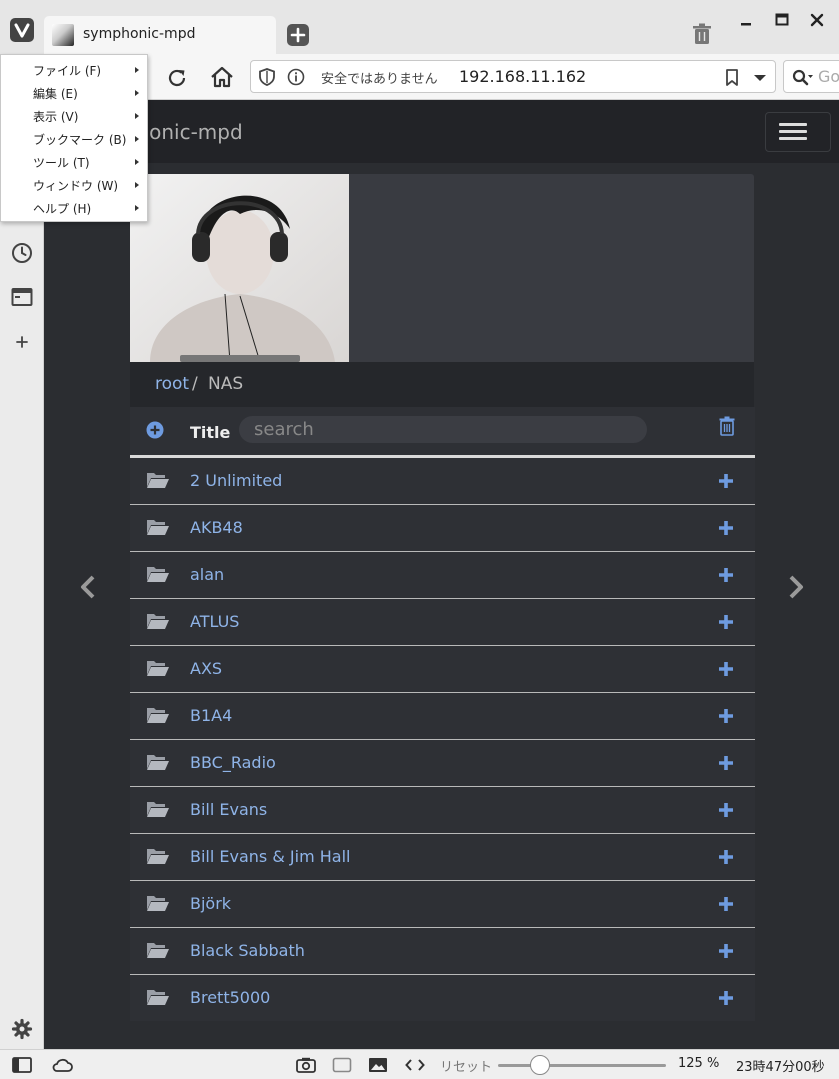  I want to click on album-art, so click(239, 268).